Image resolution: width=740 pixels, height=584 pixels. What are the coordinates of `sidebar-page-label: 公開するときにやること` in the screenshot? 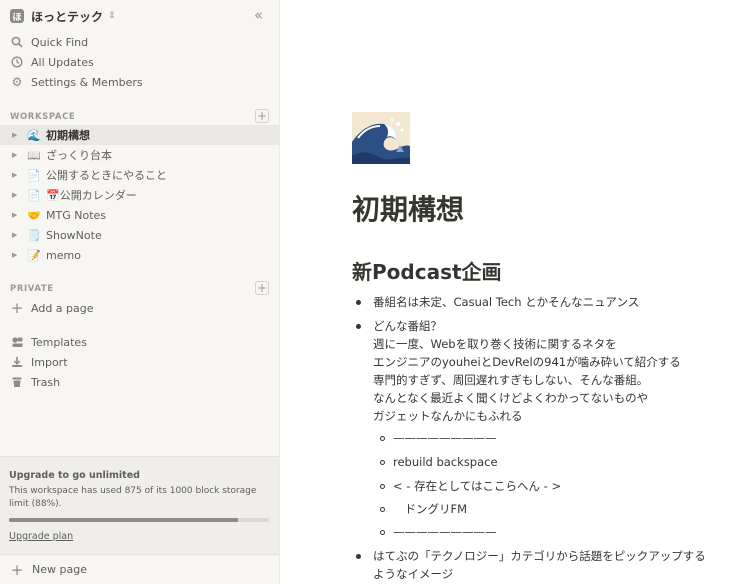 It's located at (106, 175).